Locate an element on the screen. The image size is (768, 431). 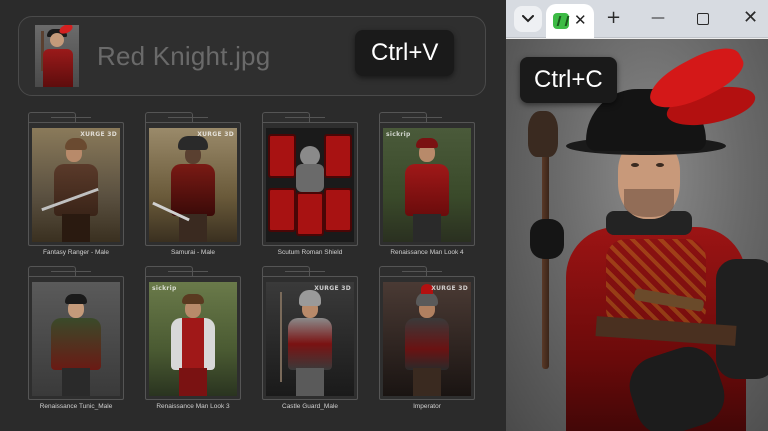
paste-shortcut-hint: Ctrl+V is located at coordinates (405, 53).